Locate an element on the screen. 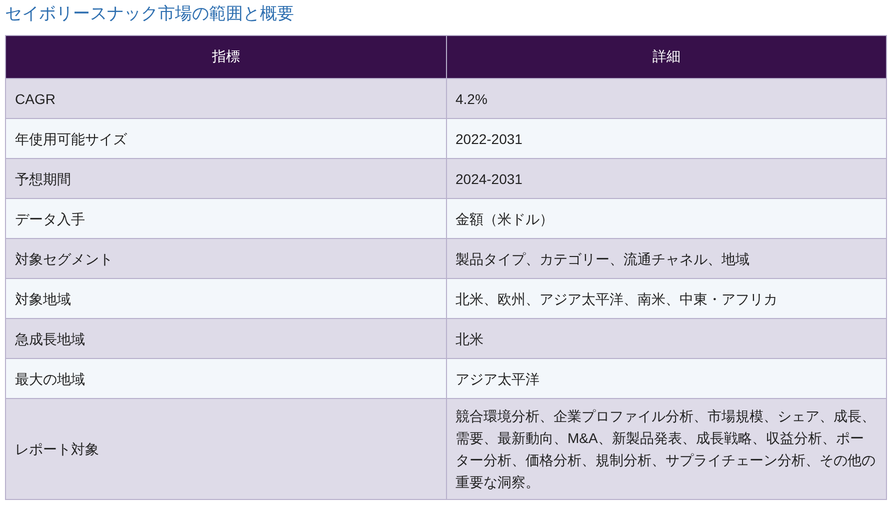 The height and width of the screenshot is (507, 892). table-cell: 北米 is located at coordinates (666, 338).